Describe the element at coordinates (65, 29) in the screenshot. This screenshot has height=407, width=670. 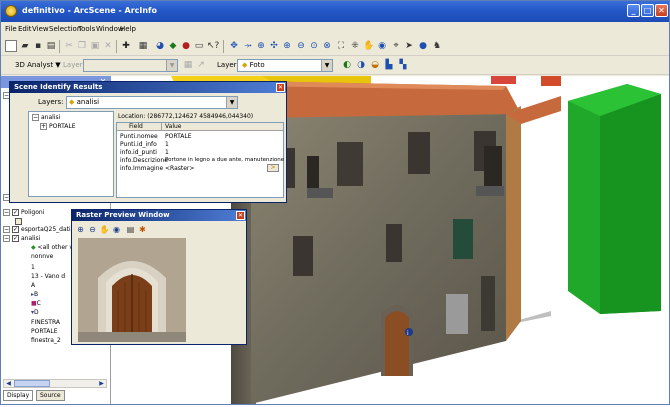
I see `menu-selection: Selection` at that location.